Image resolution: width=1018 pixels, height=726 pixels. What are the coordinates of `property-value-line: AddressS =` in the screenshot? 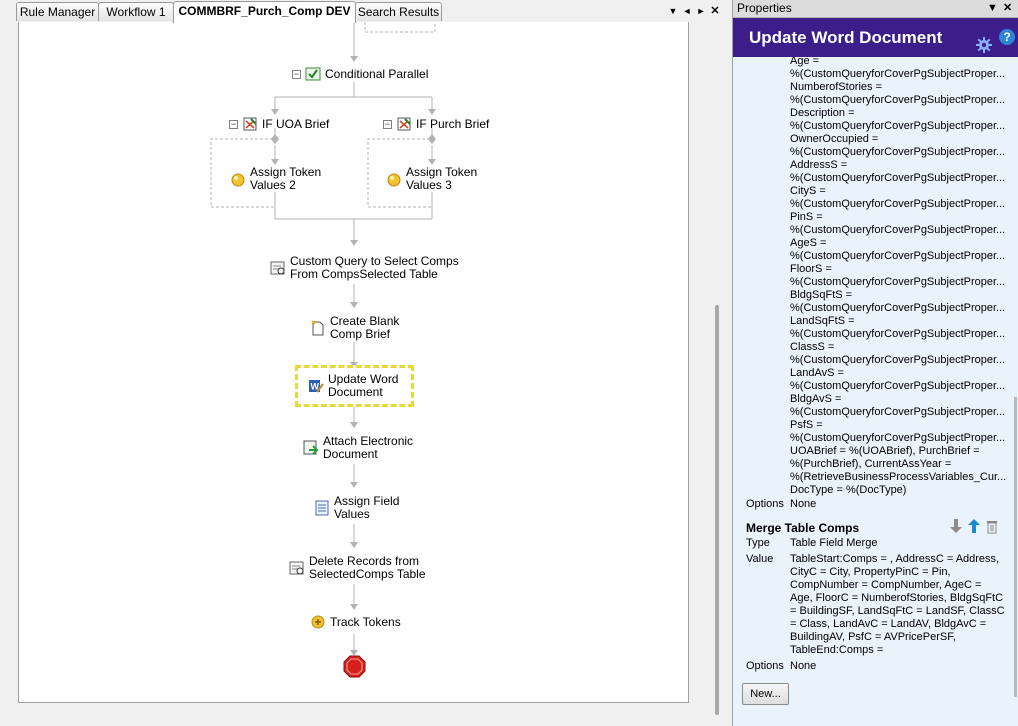 It's located at (819, 165).